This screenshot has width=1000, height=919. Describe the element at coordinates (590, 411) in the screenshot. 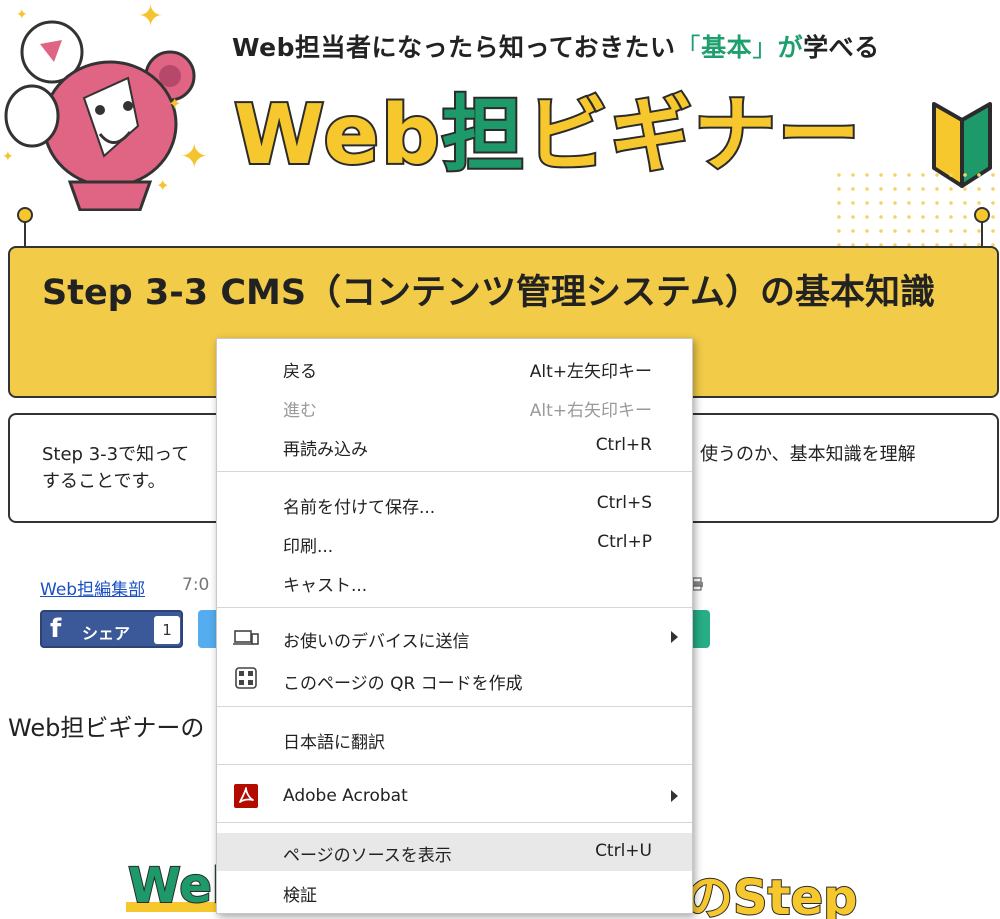

I see `menu-item-shortcut: Alt+右矢印キー` at that location.